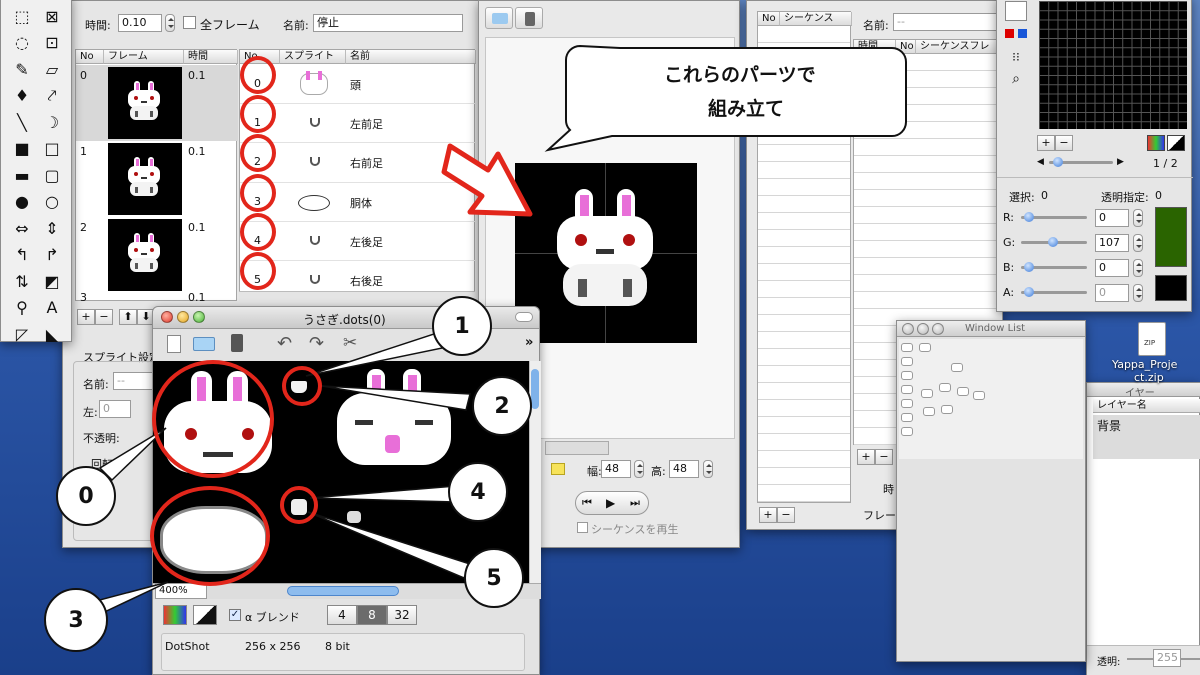  I want to click on toolbar-toggle-button, so click(524, 317).